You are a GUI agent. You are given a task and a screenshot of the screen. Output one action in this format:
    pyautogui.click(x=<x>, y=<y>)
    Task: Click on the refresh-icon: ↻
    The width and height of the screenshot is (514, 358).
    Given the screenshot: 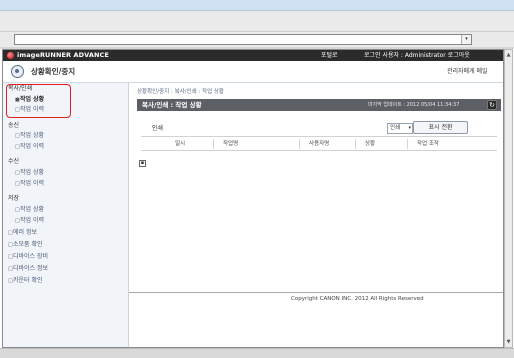 What is the action you would take?
    pyautogui.click(x=492, y=105)
    